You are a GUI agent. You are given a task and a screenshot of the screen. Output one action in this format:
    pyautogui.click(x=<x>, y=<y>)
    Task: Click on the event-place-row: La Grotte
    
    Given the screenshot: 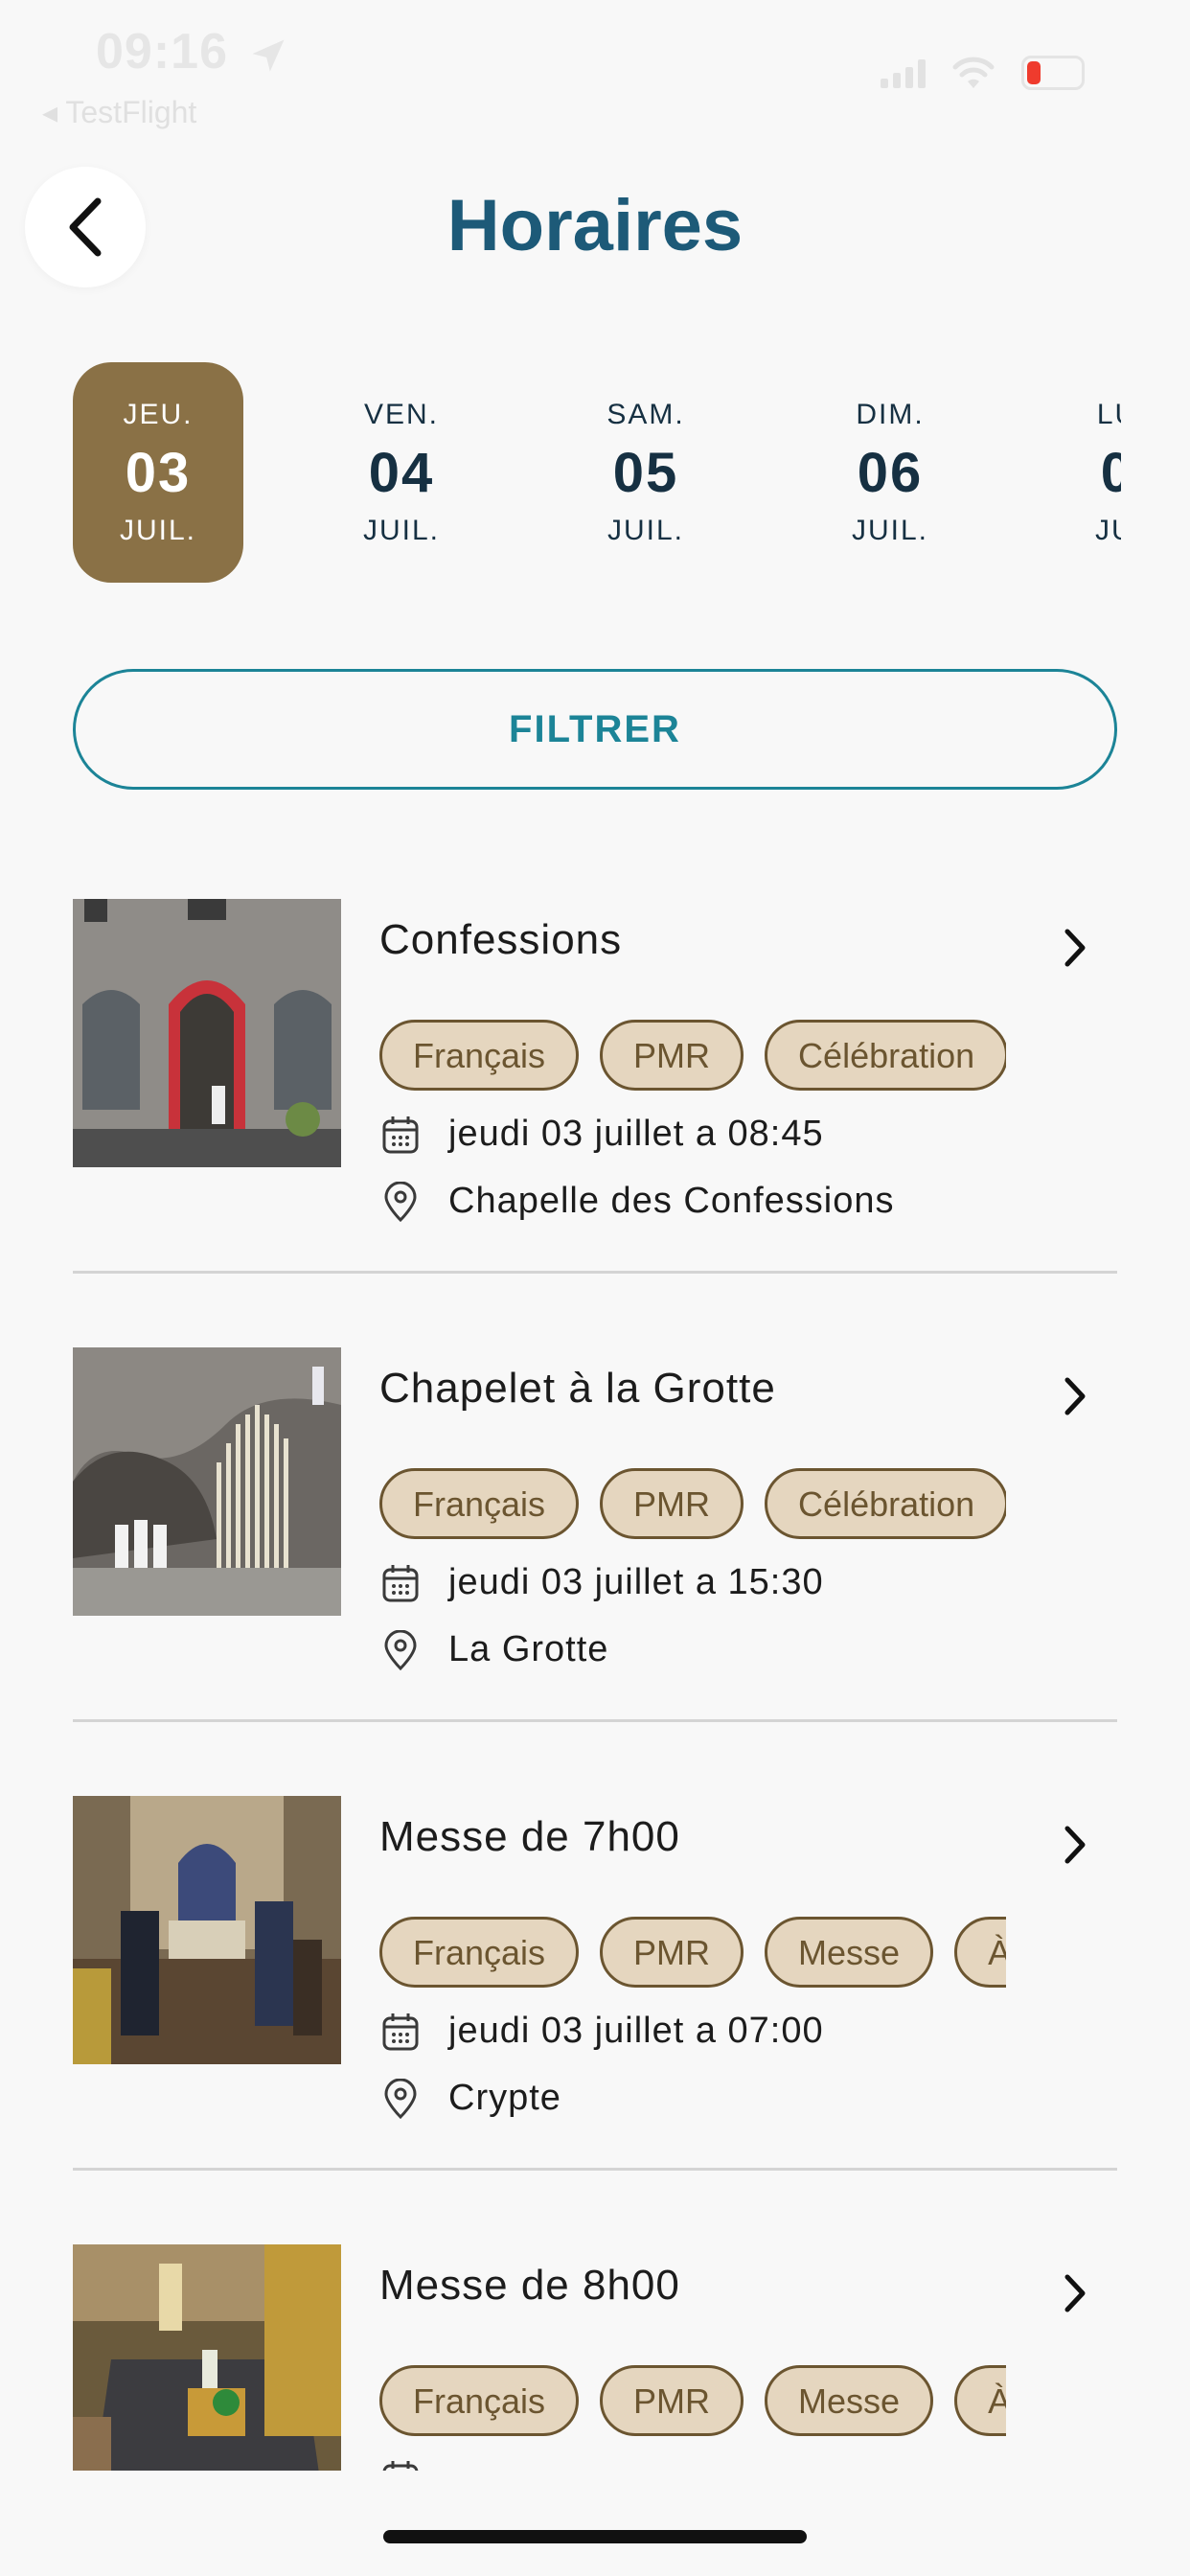 What is the action you would take?
    pyautogui.click(x=495, y=1649)
    